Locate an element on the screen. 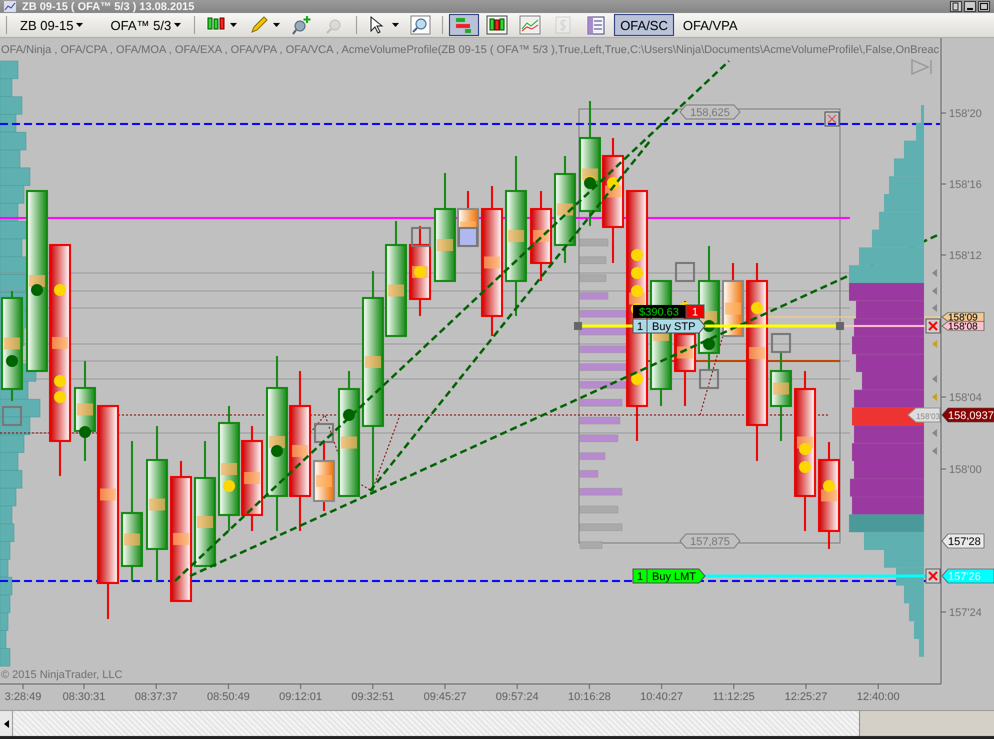 This screenshot has height=739, width=994. price-axis-label: 158'16 is located at coordinates (965, 185).